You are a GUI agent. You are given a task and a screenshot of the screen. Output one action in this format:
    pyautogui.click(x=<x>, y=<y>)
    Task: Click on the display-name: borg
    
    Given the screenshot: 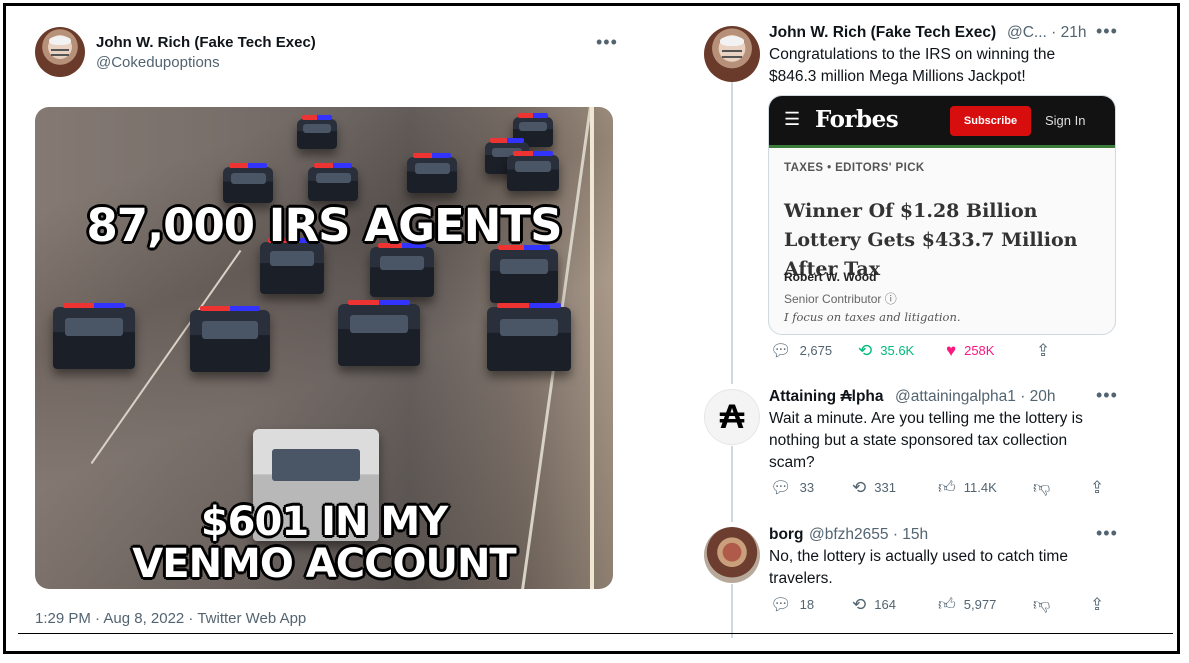 What is the action you would take?
    pyautogui.click(x=786, y=535)
    